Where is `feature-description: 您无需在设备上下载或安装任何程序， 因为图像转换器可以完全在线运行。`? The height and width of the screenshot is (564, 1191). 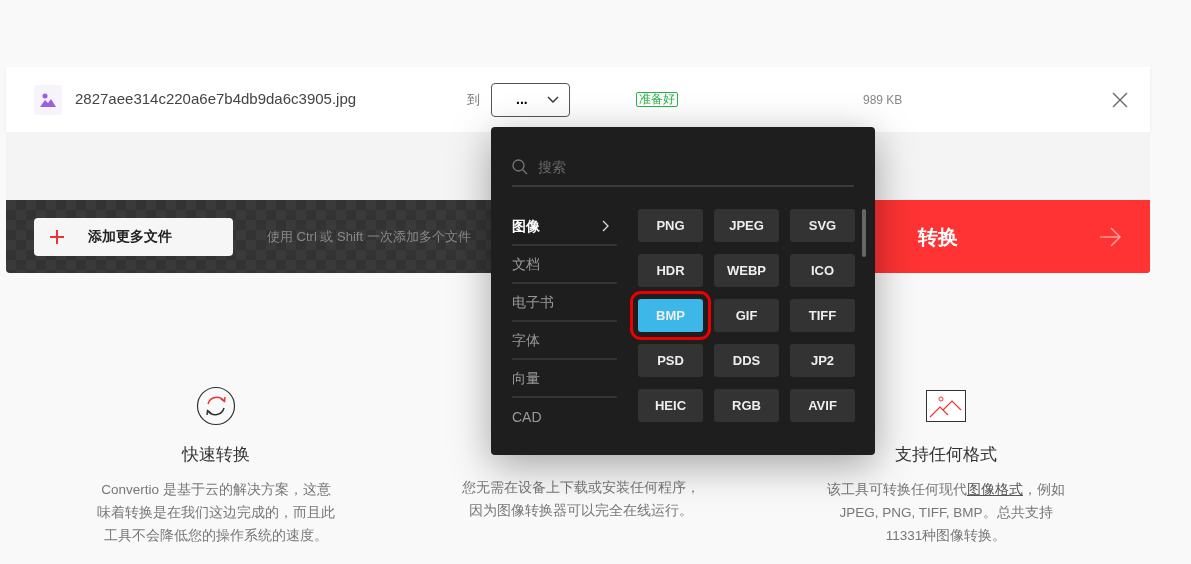
feature-description: 您无需在设备上下载或安装任何程序， 因为图像转换器可以完全在线运行。 is located at coordinates (581, 499).